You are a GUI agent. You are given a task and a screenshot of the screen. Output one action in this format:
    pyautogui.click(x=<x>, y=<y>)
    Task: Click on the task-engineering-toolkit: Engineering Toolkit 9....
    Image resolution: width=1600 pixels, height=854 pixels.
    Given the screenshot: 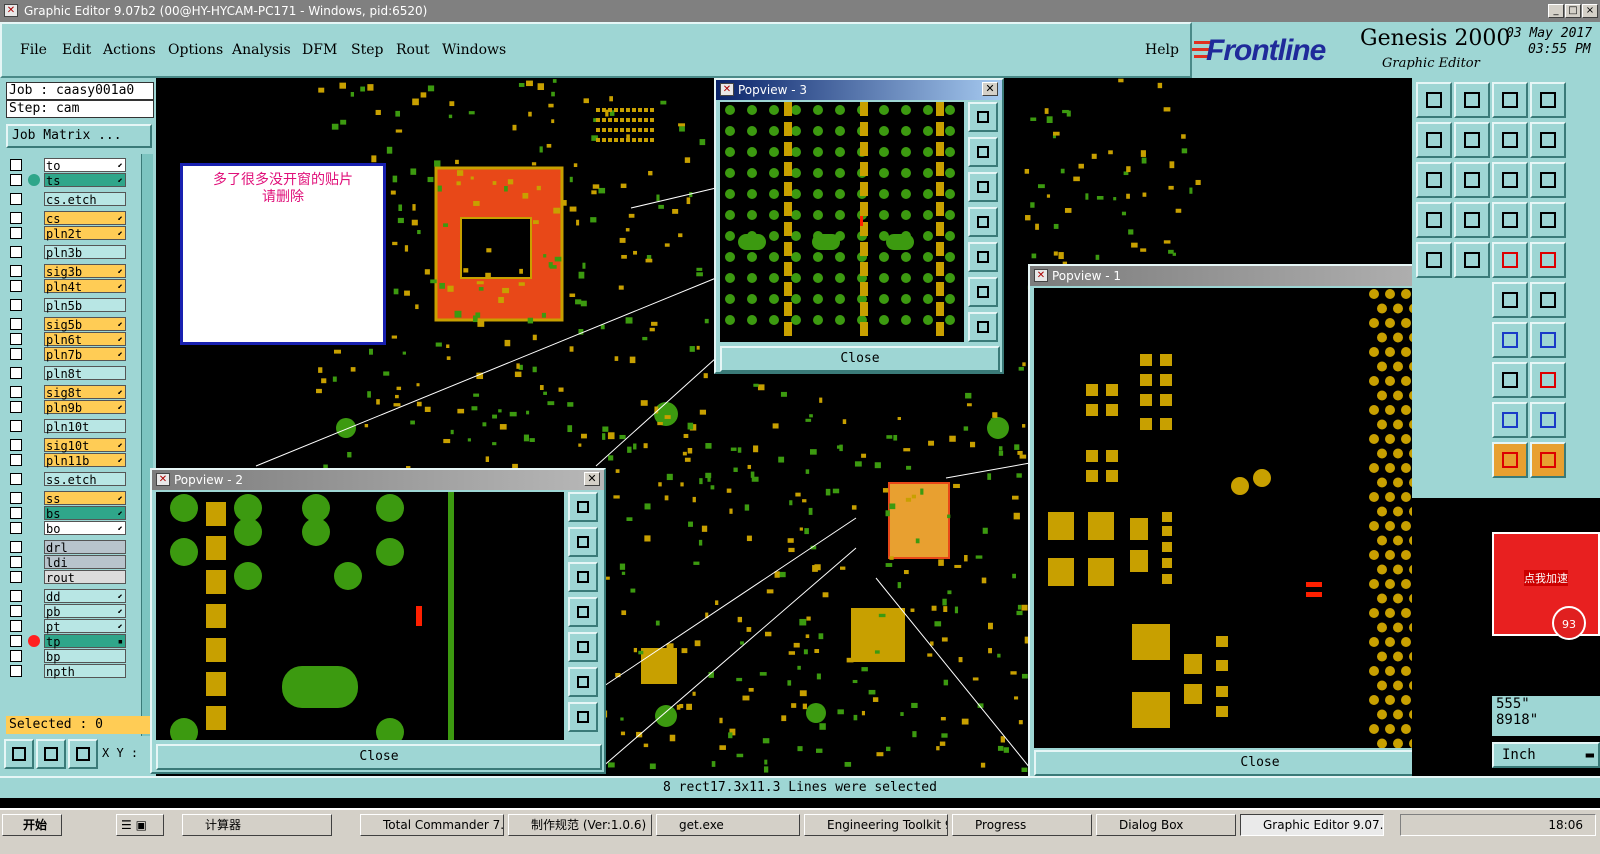 What is the action you would take?
    pyautogui.click(x=876, y=825)
    